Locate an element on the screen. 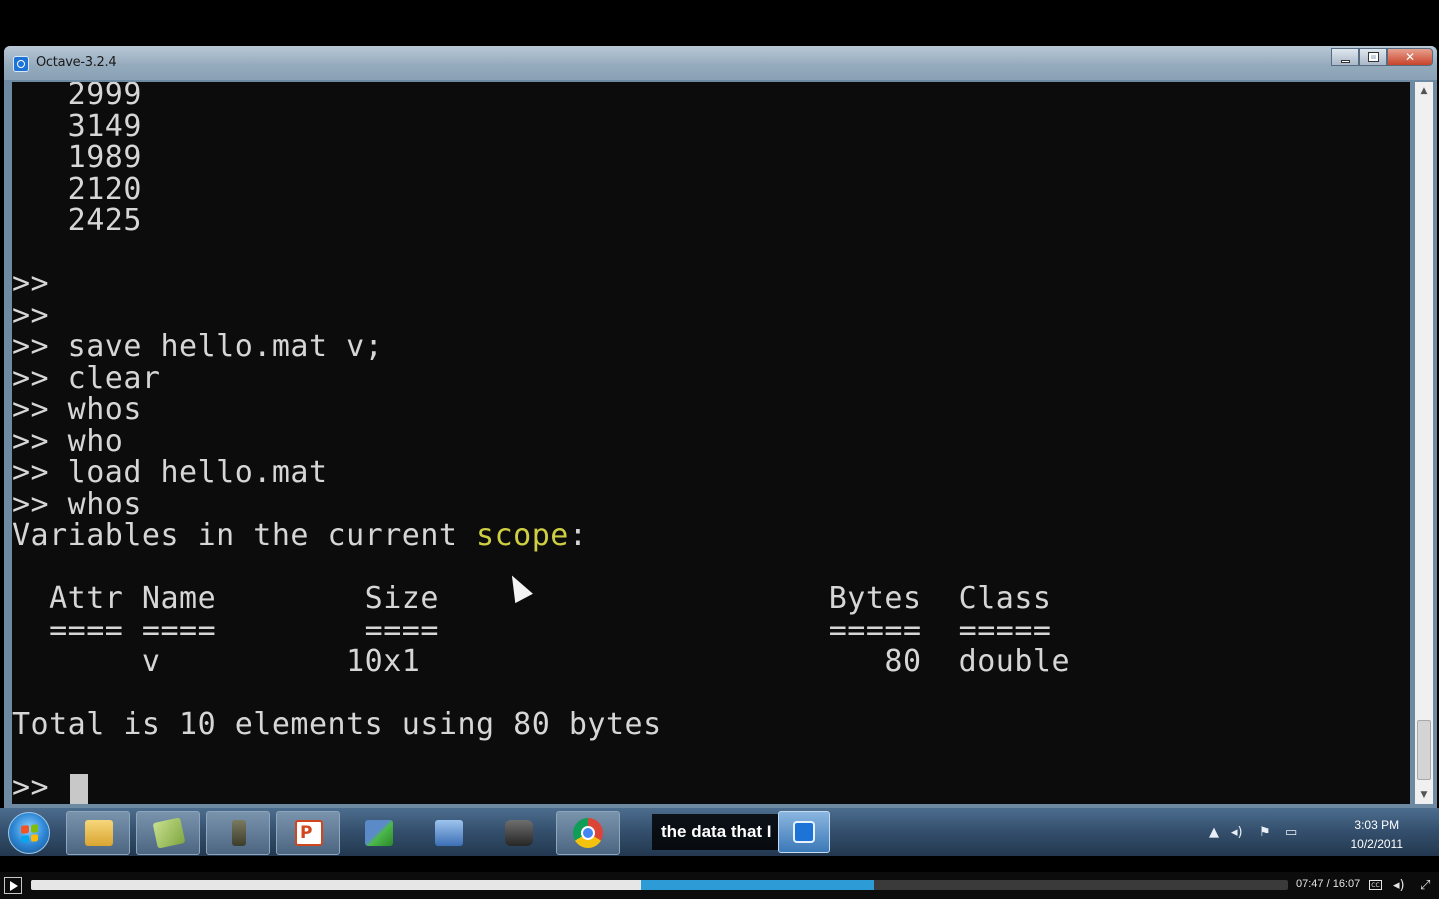 This screenshot has width=1439, height=899. notepad-icon is located at coordinates (169, 833).